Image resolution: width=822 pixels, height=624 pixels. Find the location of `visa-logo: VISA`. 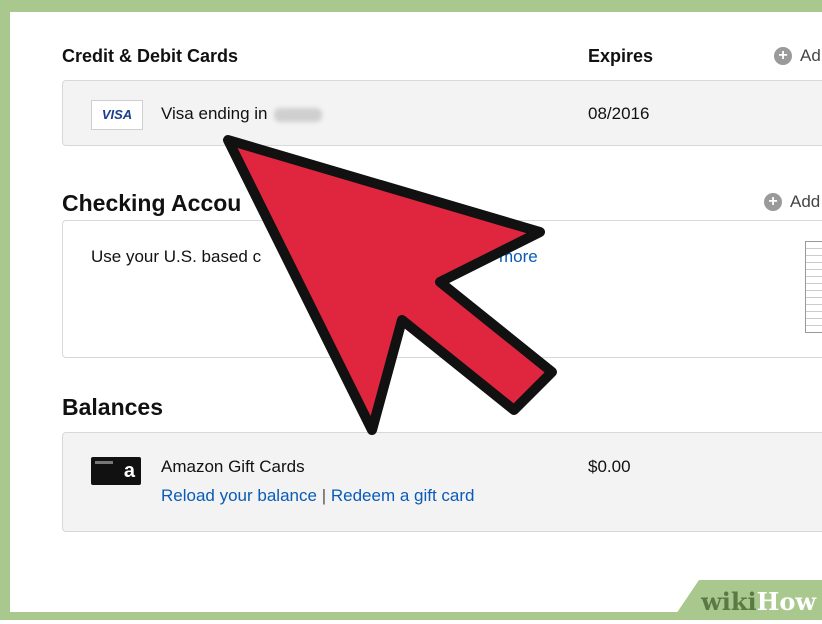

visa-logo: VISA is located at coordinates (117, 115).